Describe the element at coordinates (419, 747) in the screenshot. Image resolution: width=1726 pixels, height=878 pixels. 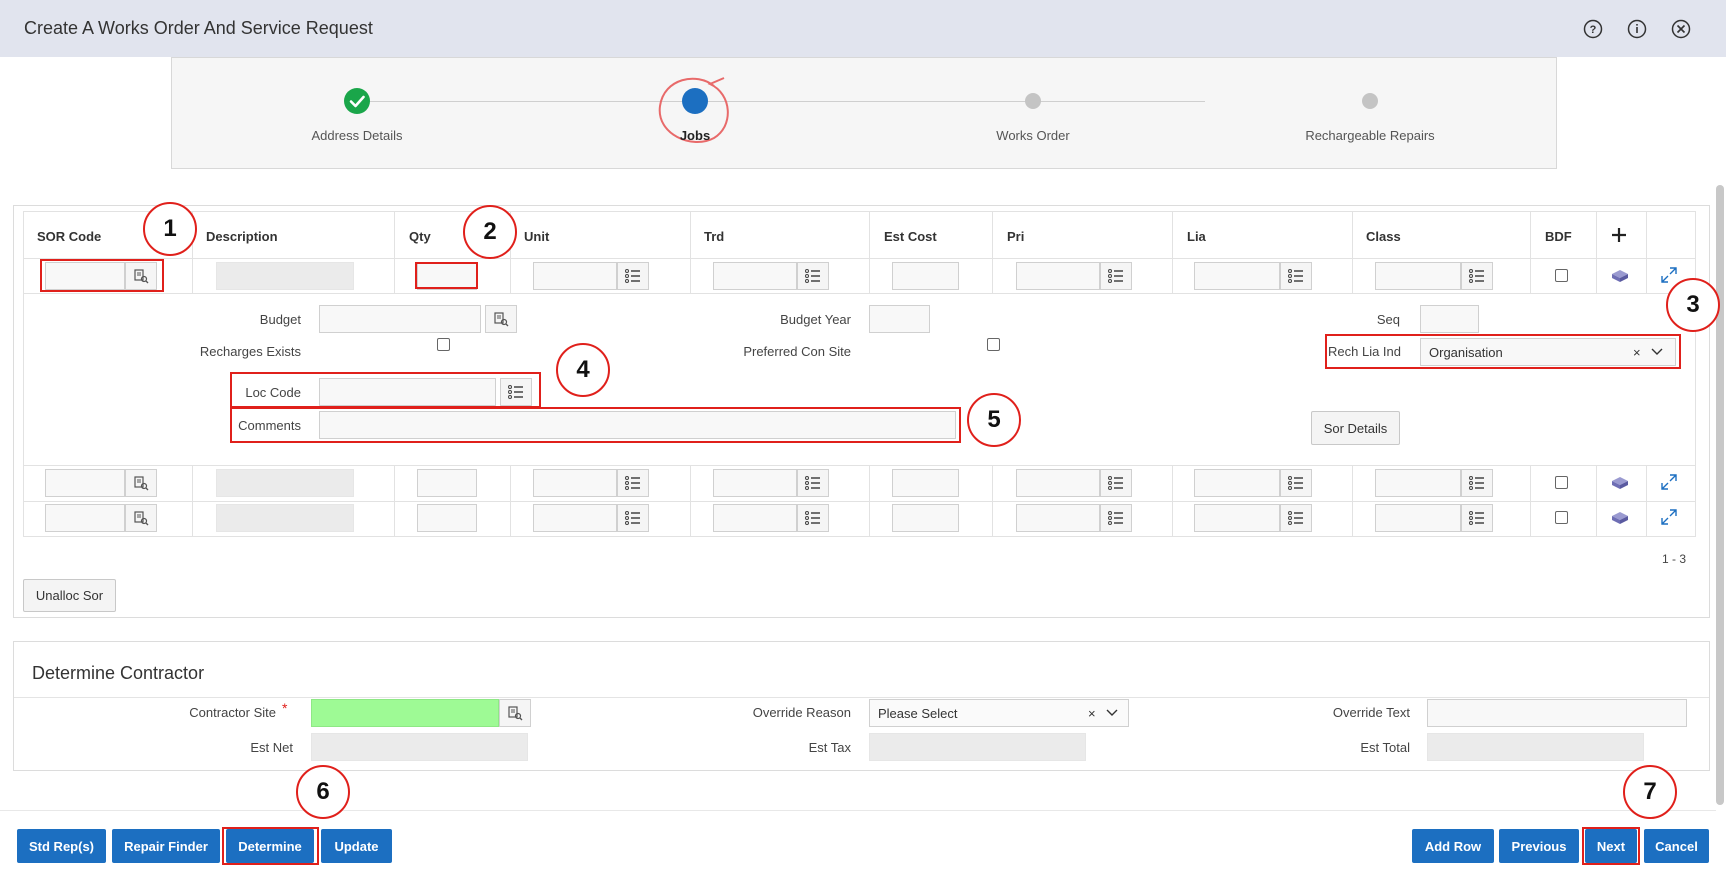
I see `est-net-field` at that location.